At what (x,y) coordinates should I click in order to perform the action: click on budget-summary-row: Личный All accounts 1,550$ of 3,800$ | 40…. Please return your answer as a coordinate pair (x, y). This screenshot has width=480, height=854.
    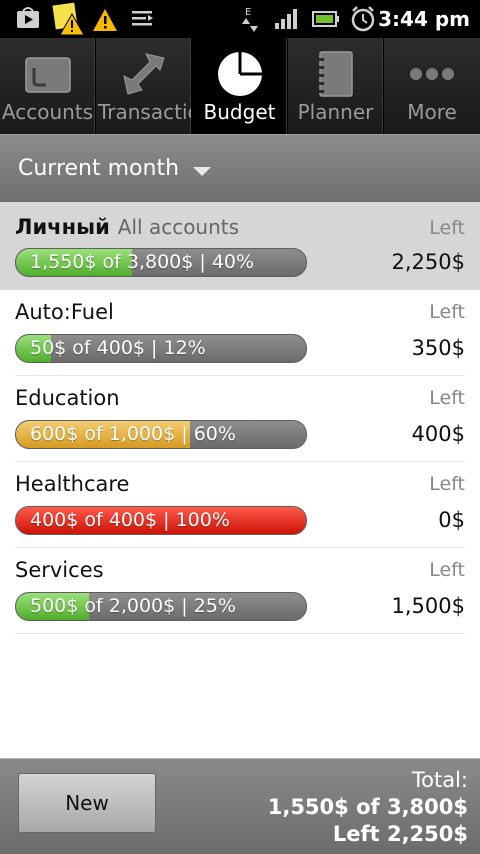
    Looking at the image, I should click on (240, 246).